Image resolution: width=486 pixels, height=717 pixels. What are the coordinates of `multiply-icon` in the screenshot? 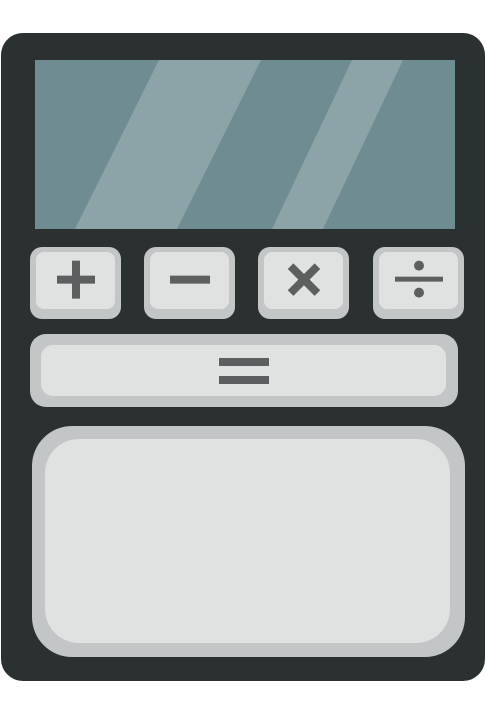 It's located at (303, 279).